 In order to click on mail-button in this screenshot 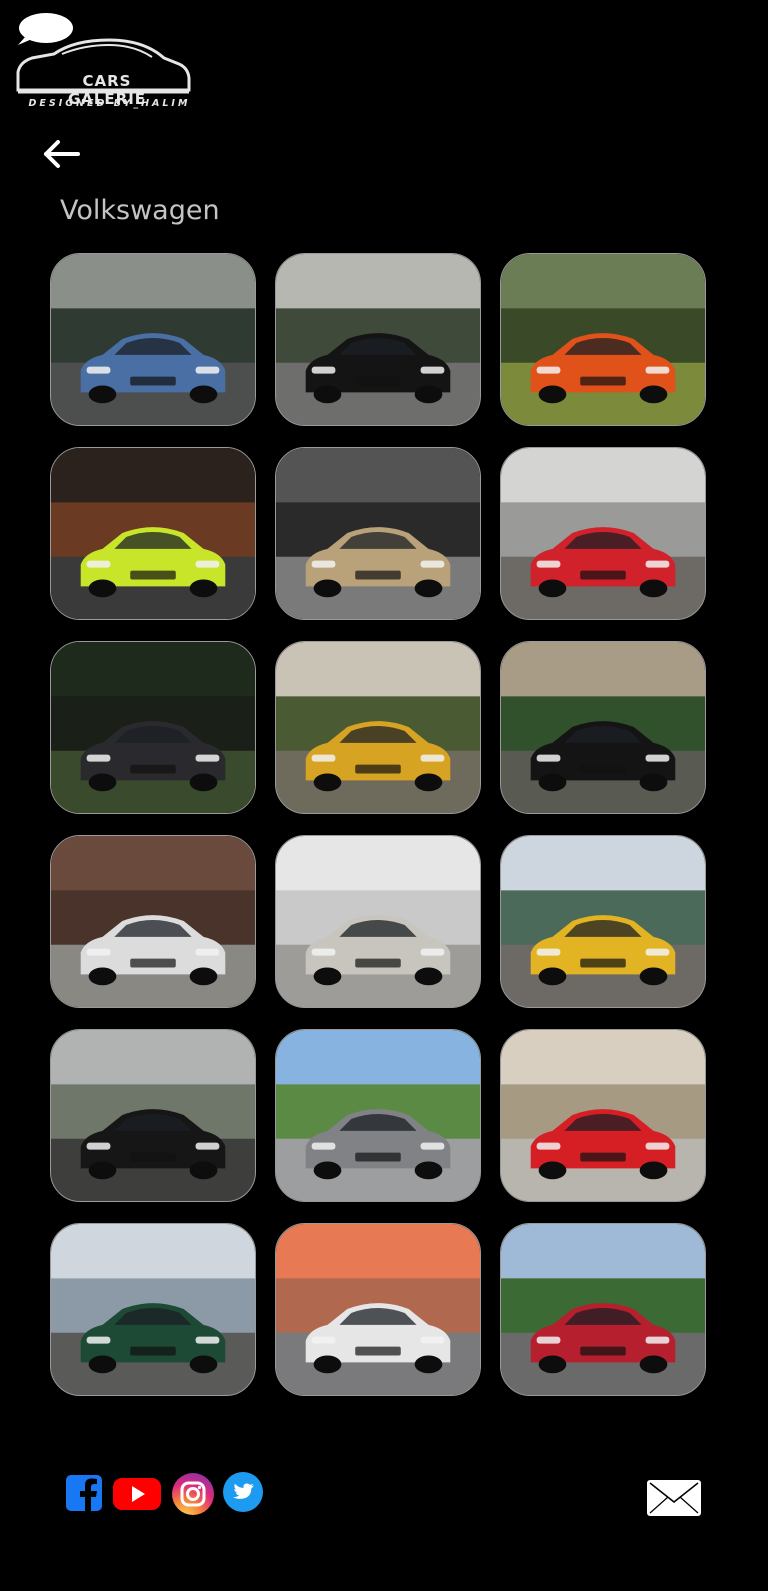, I will do `click(674, 1498)`.